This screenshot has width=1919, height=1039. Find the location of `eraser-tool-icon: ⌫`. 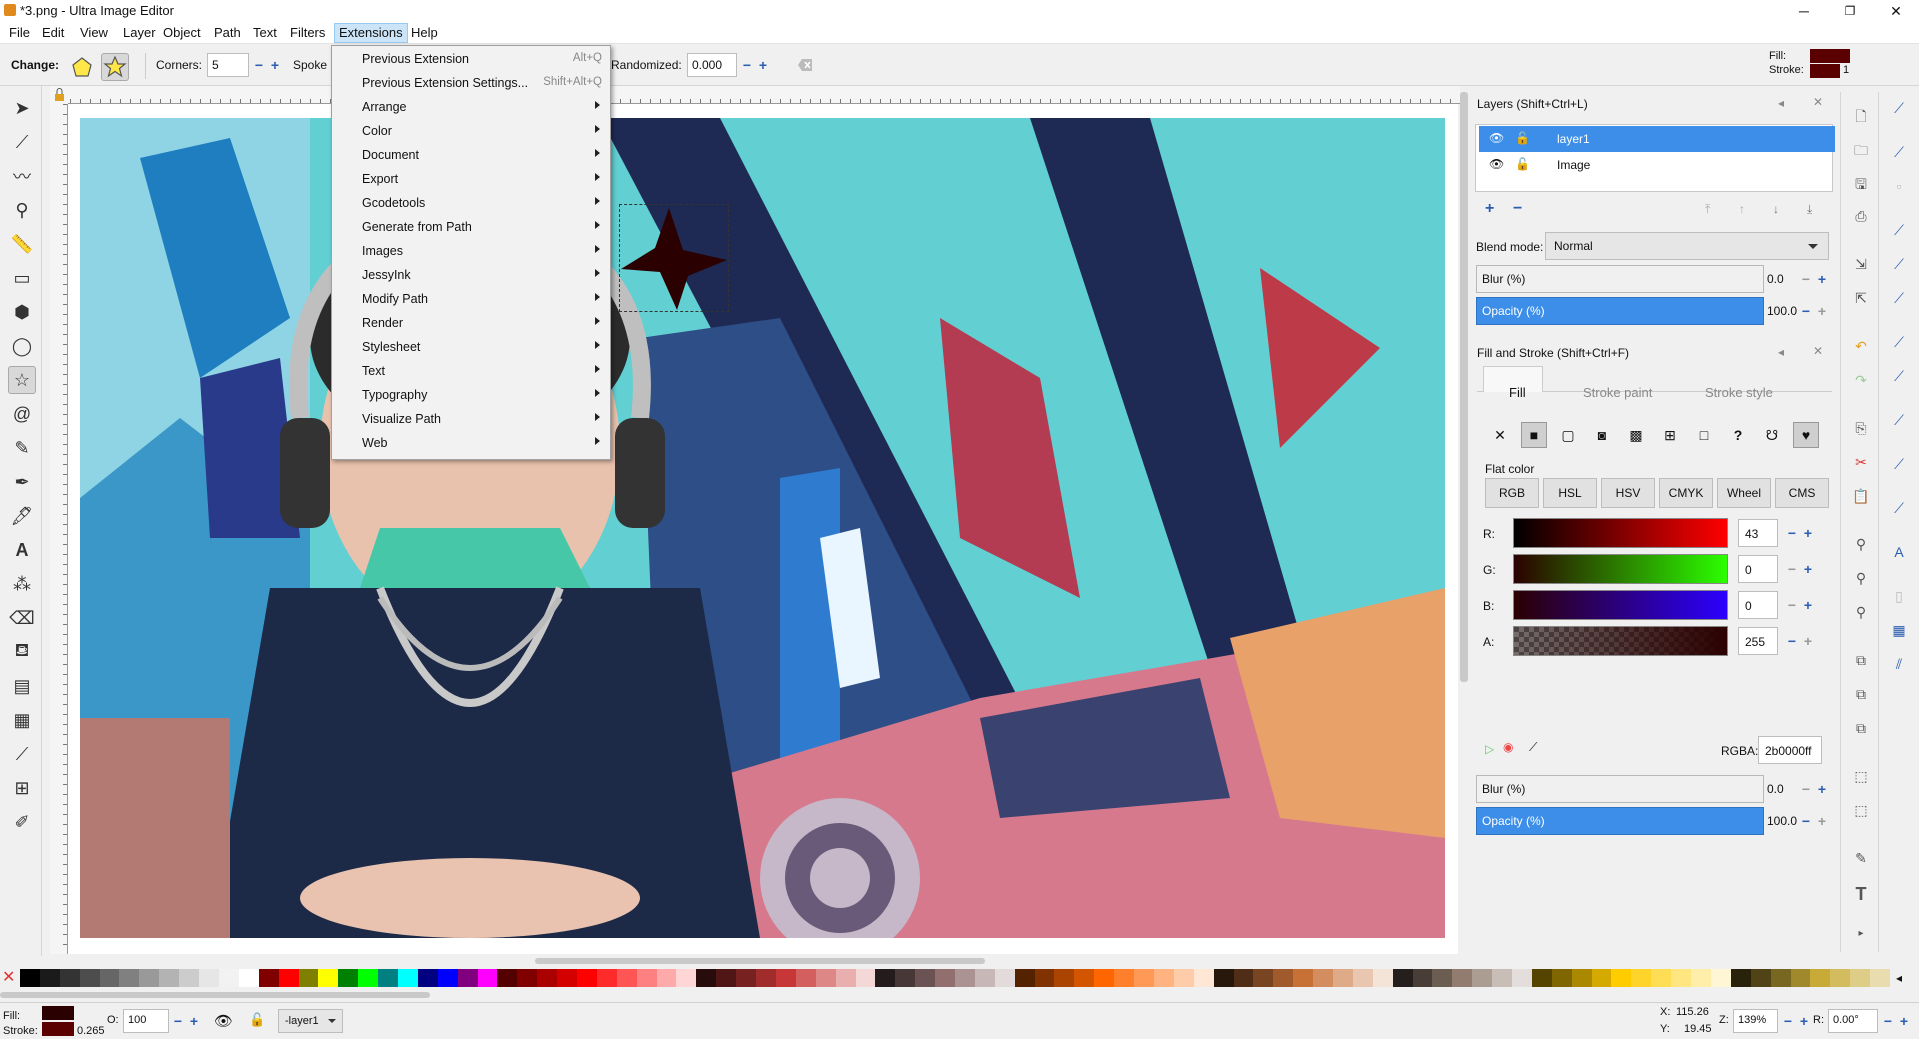

eraser-tool-icon: ⌫ is located at coordinates (22, 618).